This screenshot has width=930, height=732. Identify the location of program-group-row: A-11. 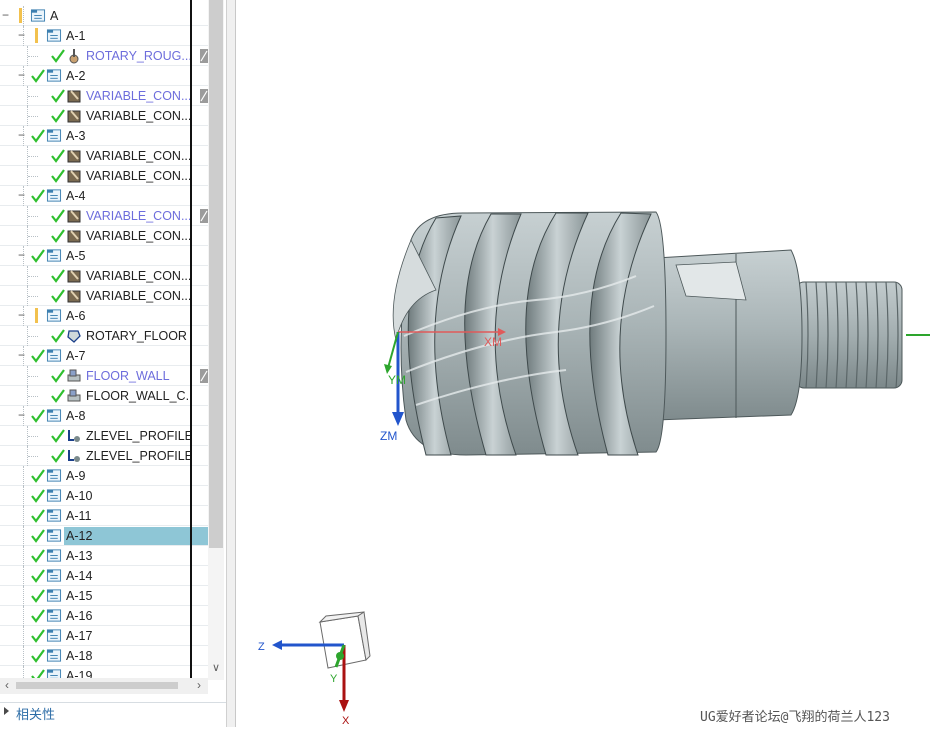
(104, 516).